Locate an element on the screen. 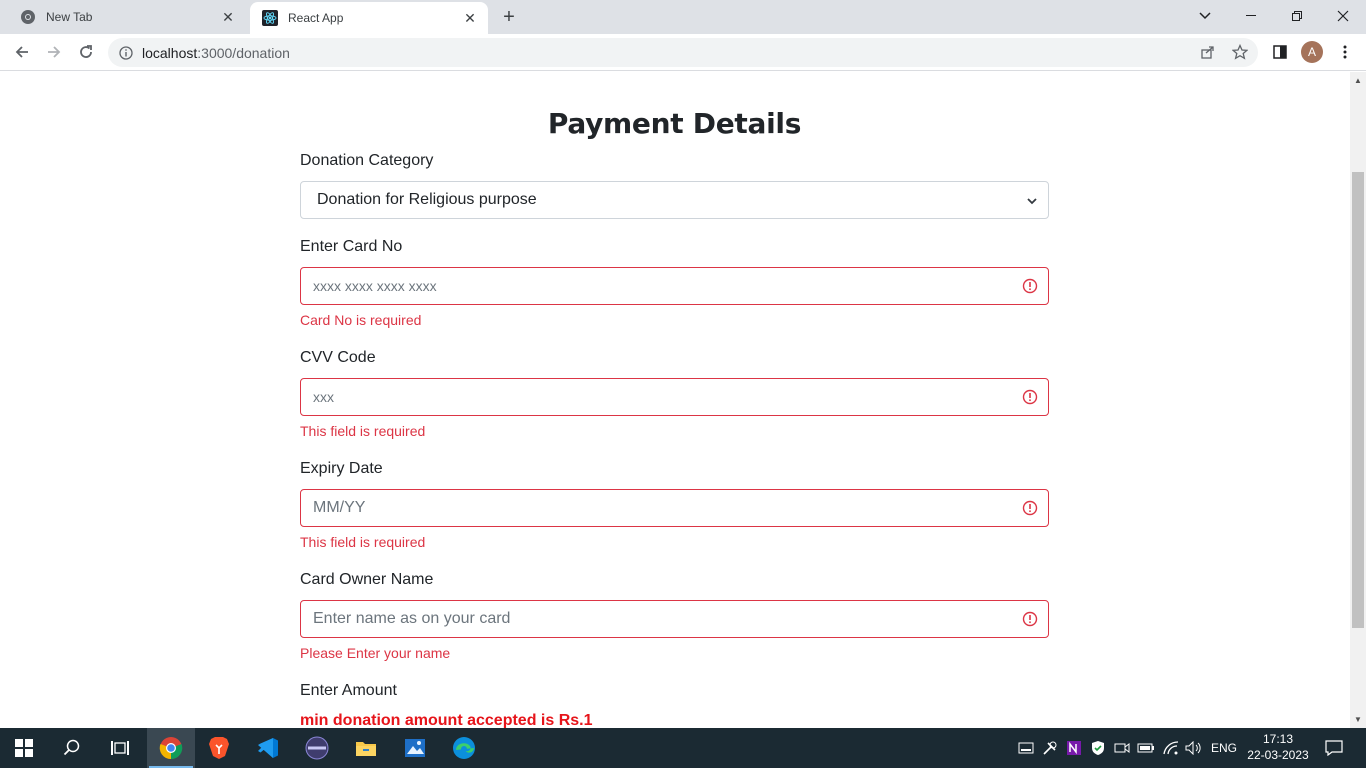 Image resolution: width=1366 pixels, height=768 pixels. cvv-input: xxx is located at coordinates (674, 397).